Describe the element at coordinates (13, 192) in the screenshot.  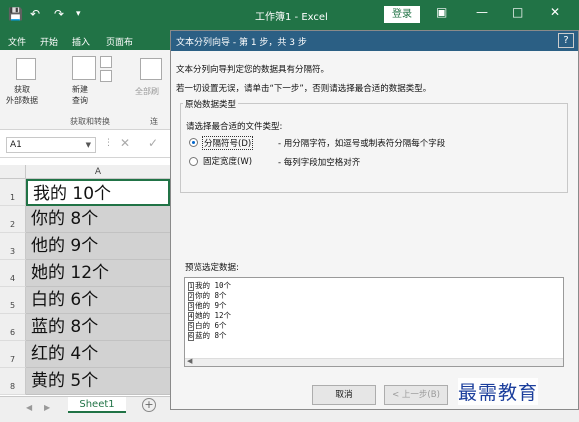
I see `row-header: 1` at that location.